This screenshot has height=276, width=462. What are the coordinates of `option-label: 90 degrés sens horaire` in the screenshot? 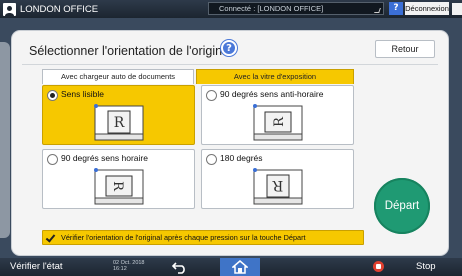 It's located at (104, 158).